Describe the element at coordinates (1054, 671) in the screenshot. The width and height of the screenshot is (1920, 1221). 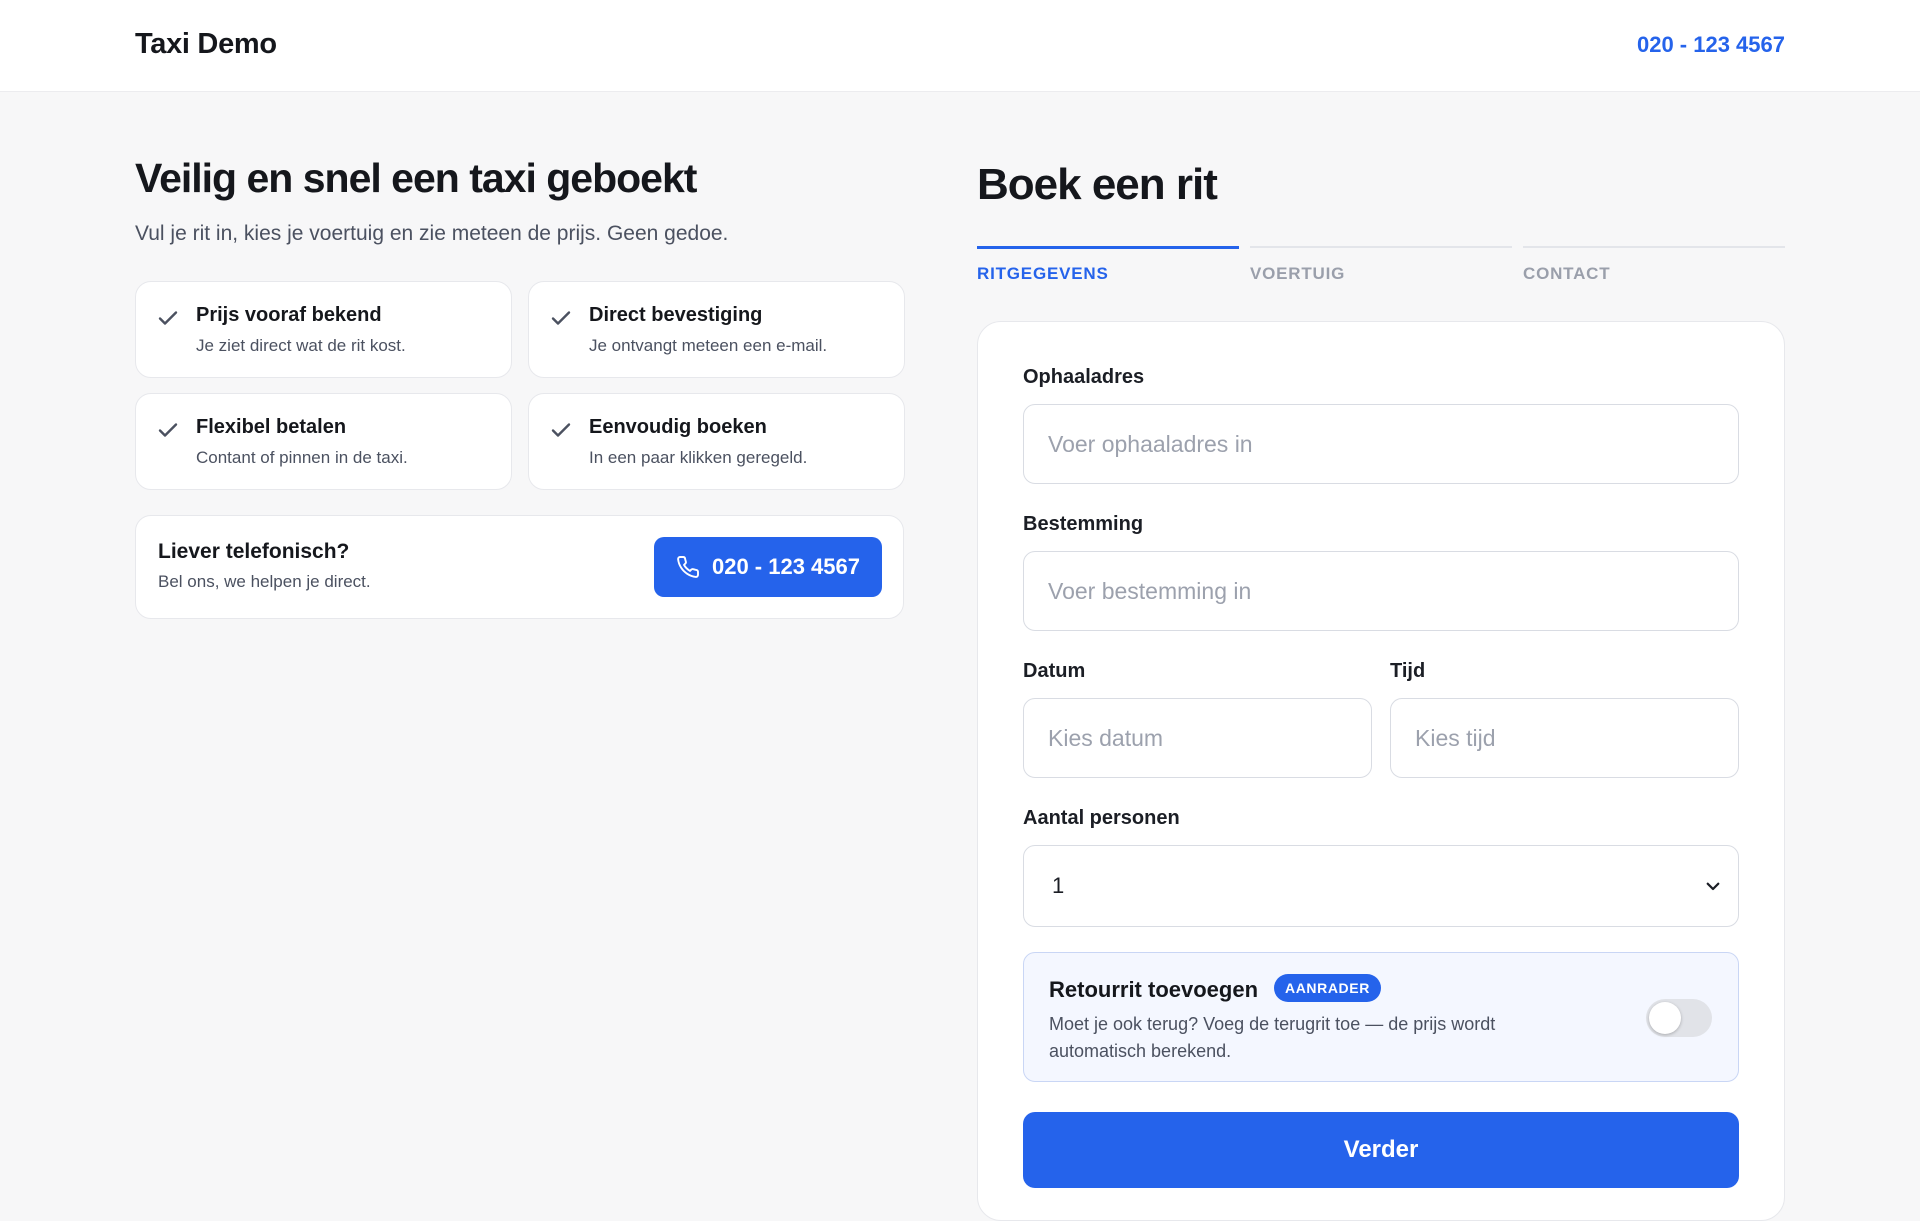
I see `date-label: Datum` at that location.